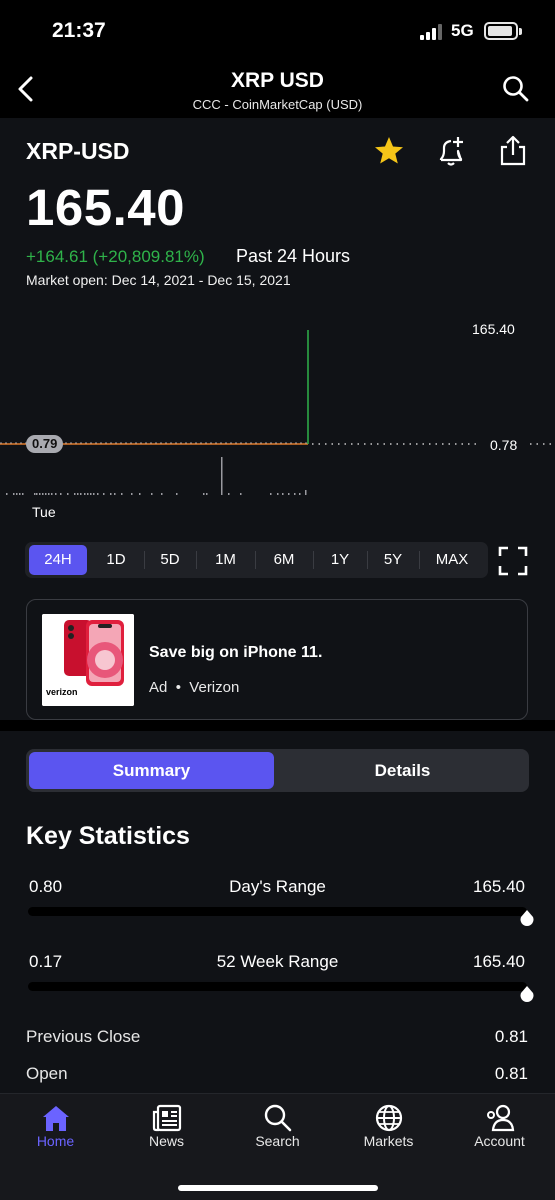 The height and width of the screenshot is (1200, 555). Describe the element at coordinates (115, 256) in the screenshot. I see `price-change: +164.61 (+20,809.81%)` at that location.